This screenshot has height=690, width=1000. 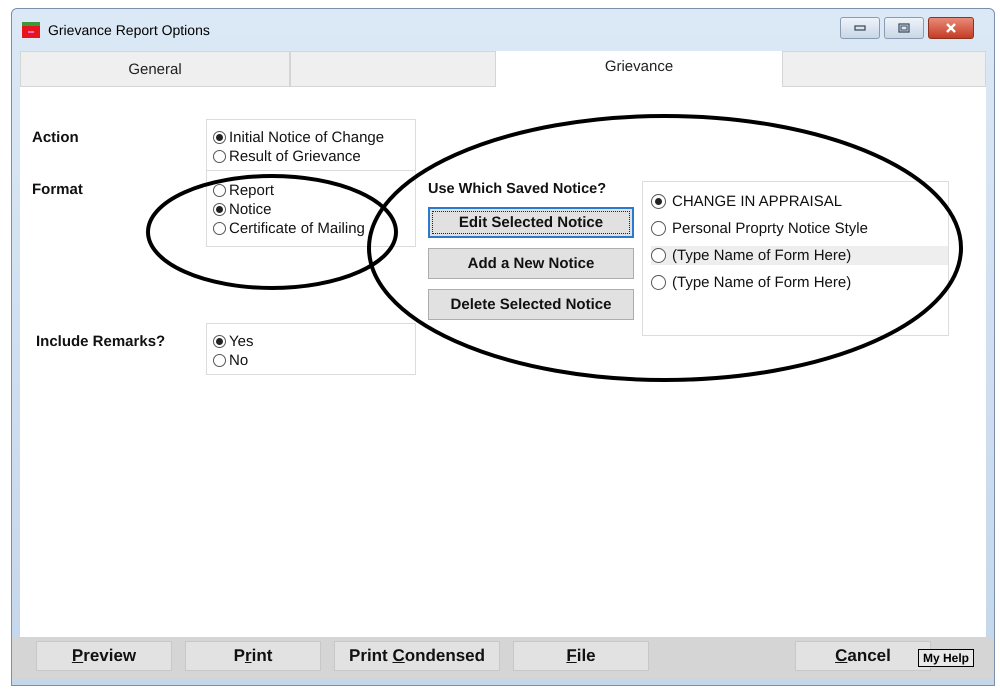 I want to click on minimize-button, so click(x=860, y=28).